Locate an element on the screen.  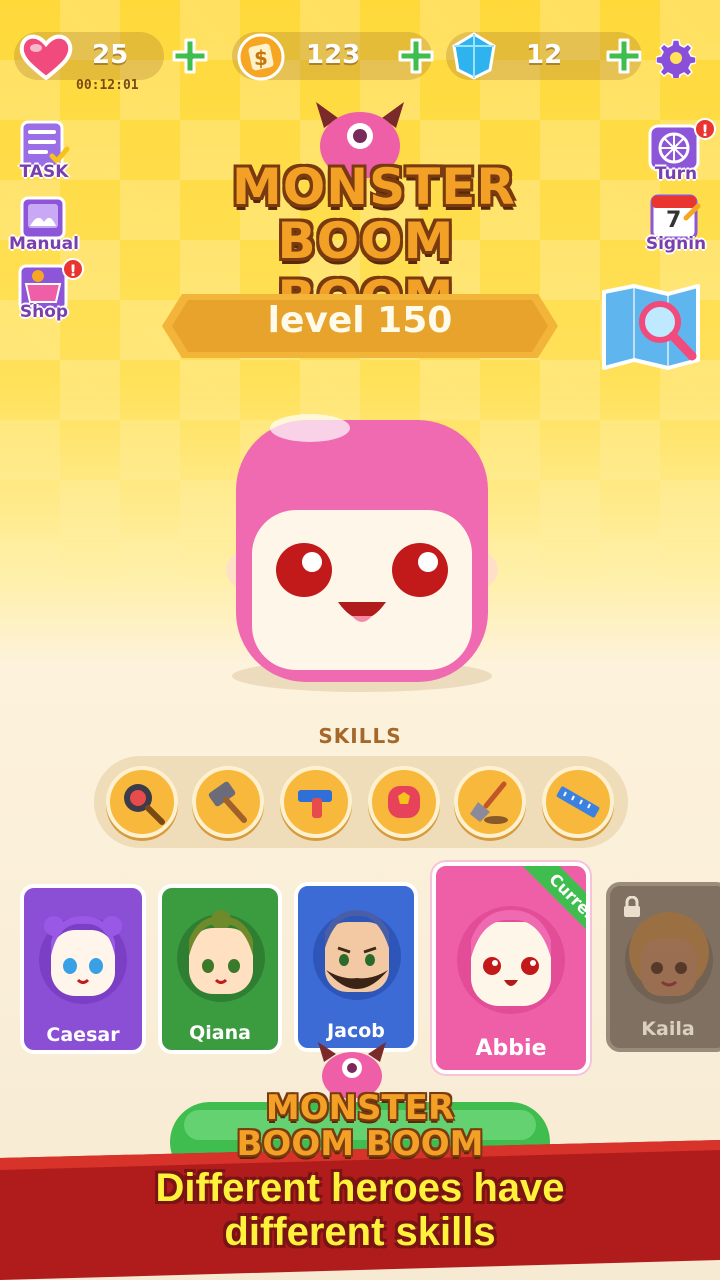
hero-abbie-portrait is located at coordinates (362, 553).